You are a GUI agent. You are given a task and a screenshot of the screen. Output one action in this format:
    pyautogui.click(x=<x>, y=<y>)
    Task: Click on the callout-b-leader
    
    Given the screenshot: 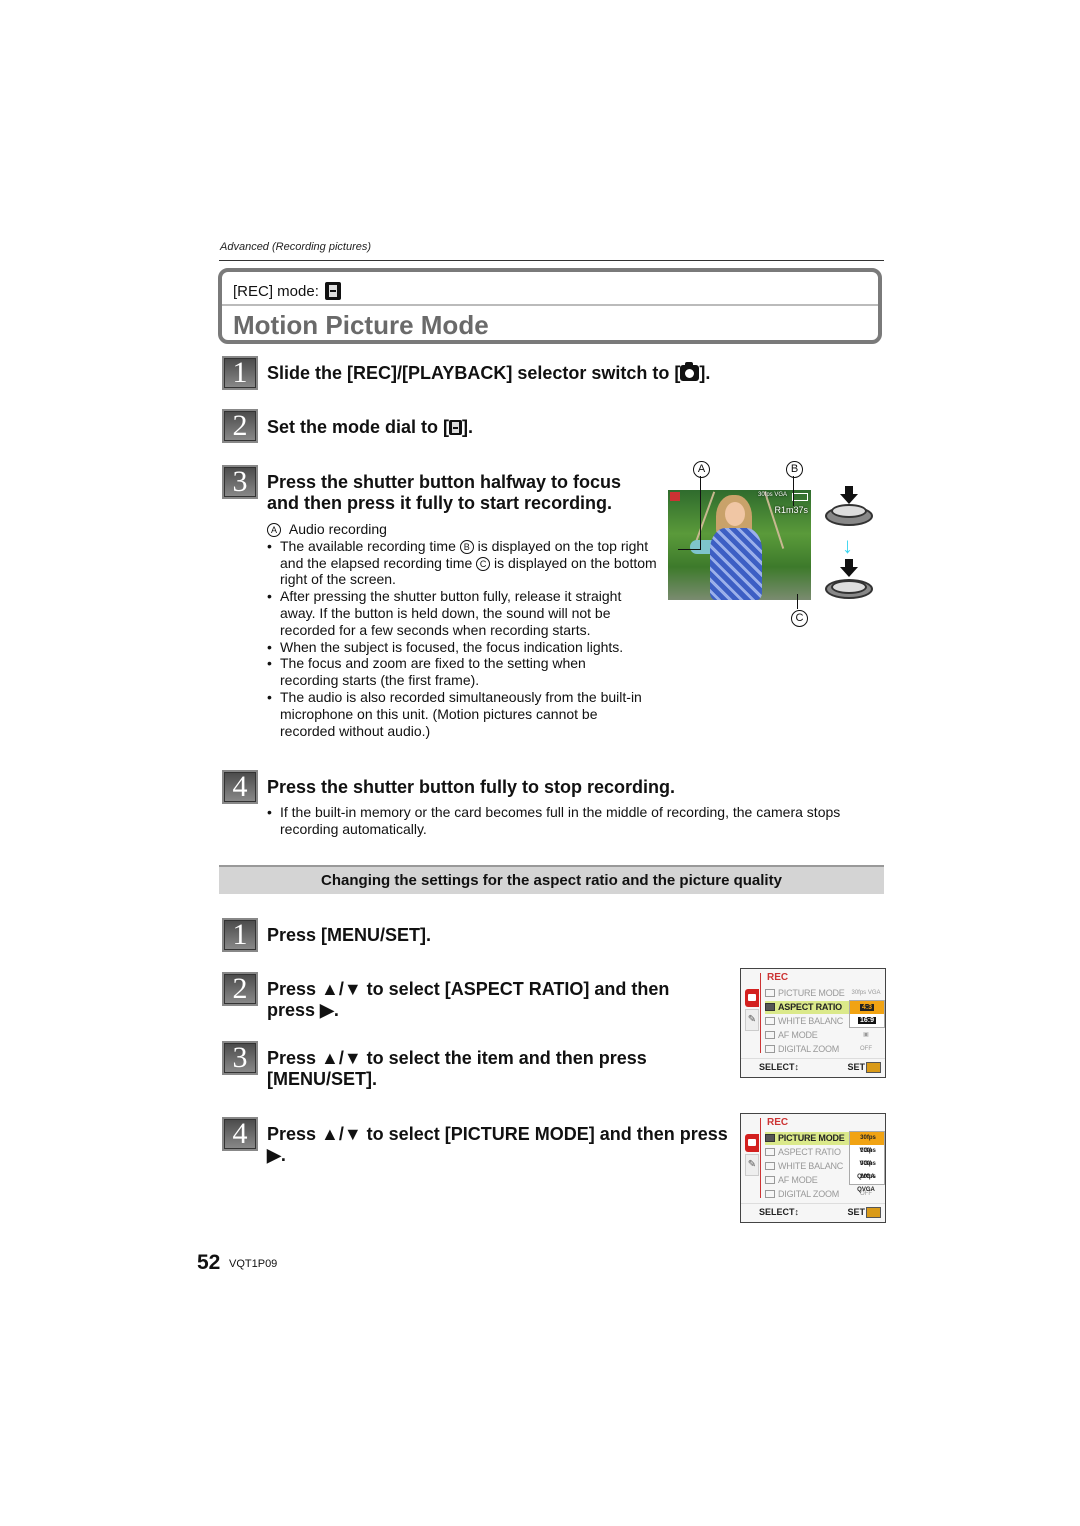 What is the action you would take?
    pyautogui.click(x=793, y=491)
    